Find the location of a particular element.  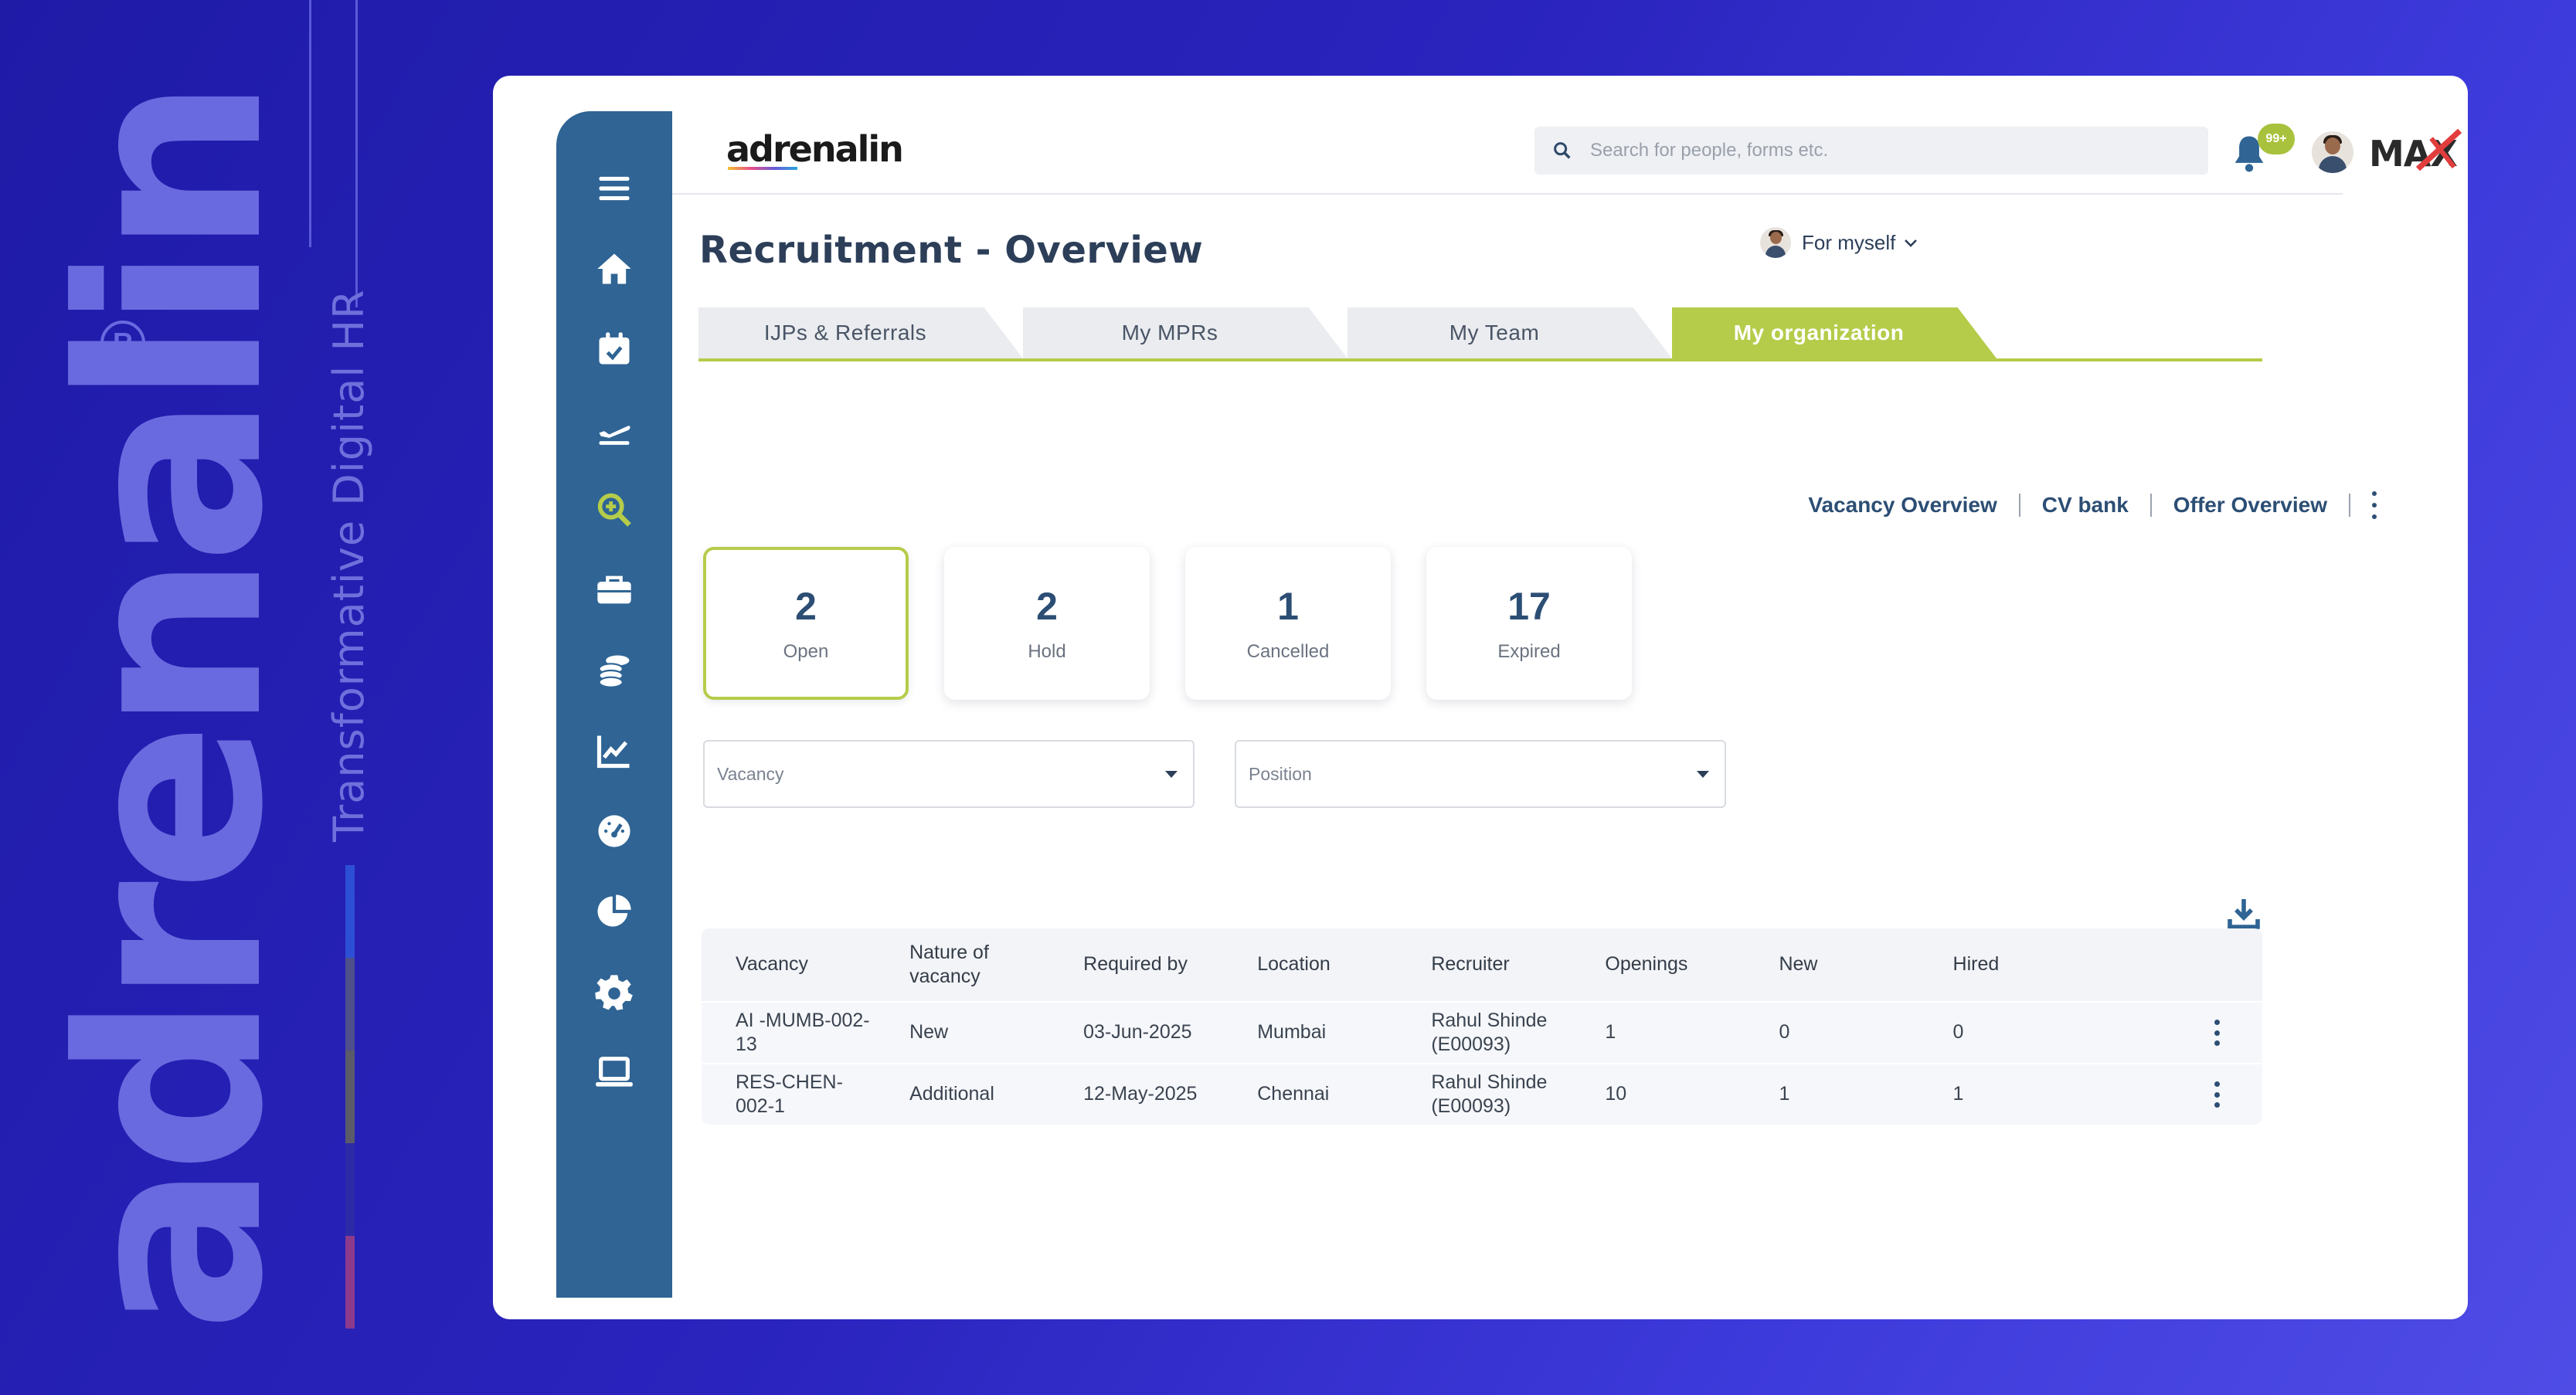

column-header: Hired is located at coordinates (2006, 964).